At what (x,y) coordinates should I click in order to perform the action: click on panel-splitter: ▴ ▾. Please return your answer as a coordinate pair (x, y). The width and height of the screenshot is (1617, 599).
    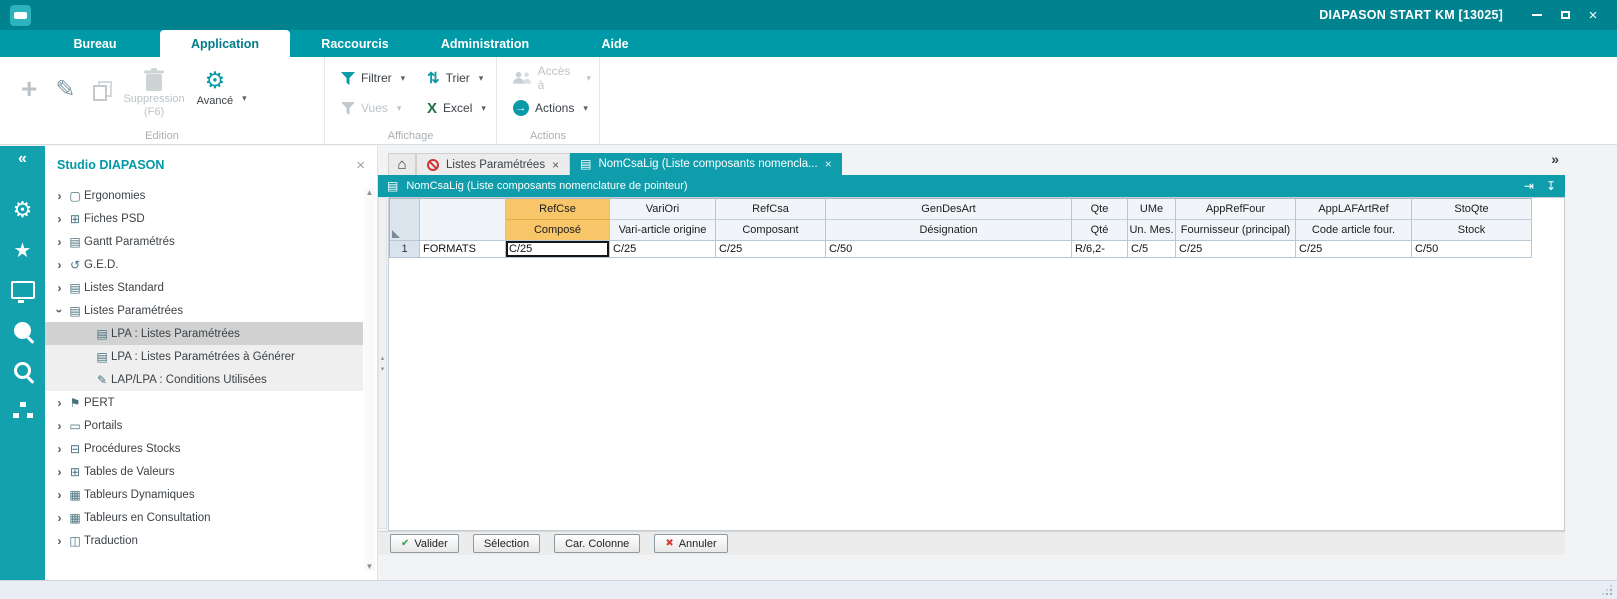
    Looking at the image, I should click on (382, 363).